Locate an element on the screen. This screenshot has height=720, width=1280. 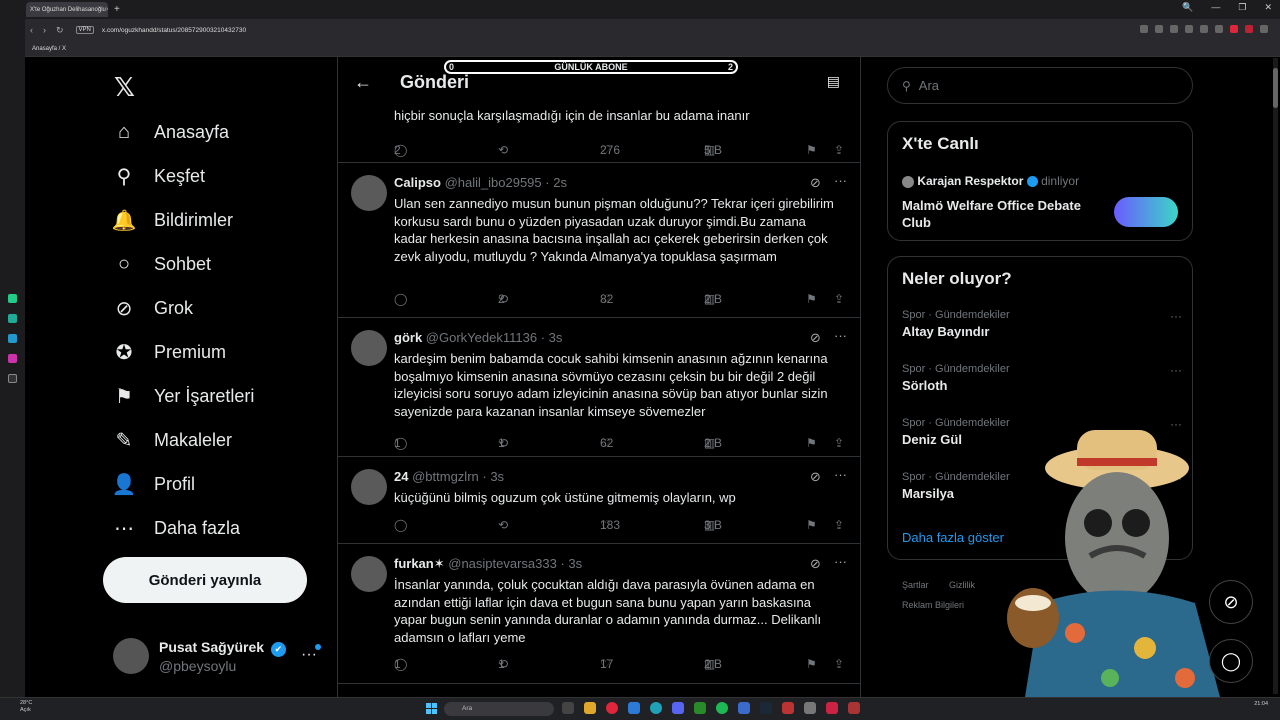
taskbar-clock: 21:04 is located at coordinates (1261, 704).